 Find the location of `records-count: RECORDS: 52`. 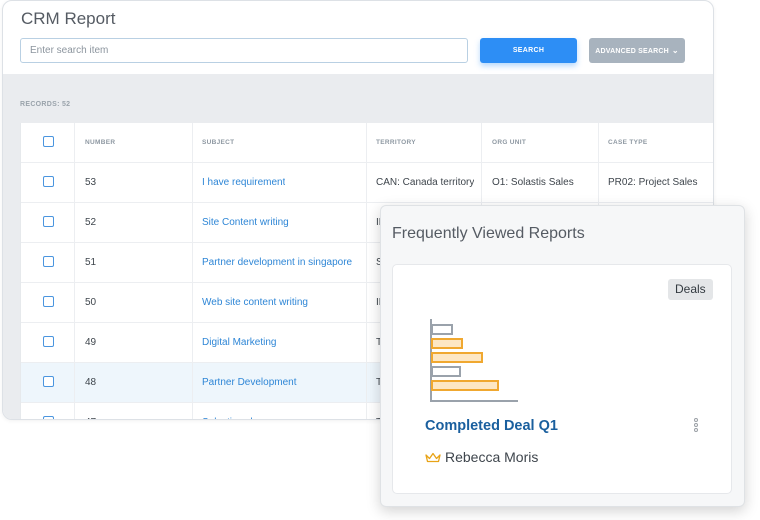

records-count: RECORDS: 52 is located at coordinates (45, 104).